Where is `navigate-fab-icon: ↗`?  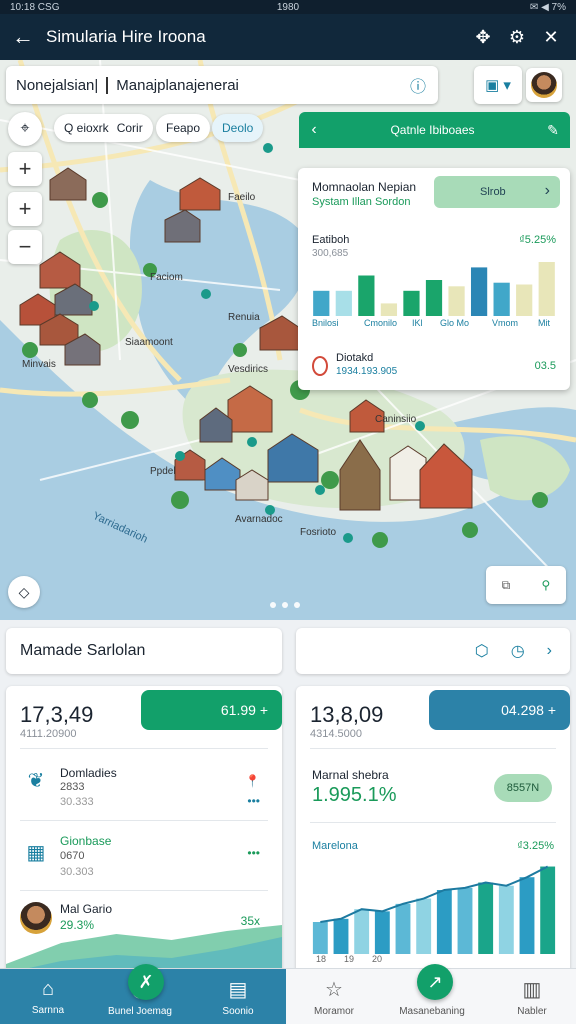 navigate-fab-icon: ↗ is located at coordinates (435, 982).